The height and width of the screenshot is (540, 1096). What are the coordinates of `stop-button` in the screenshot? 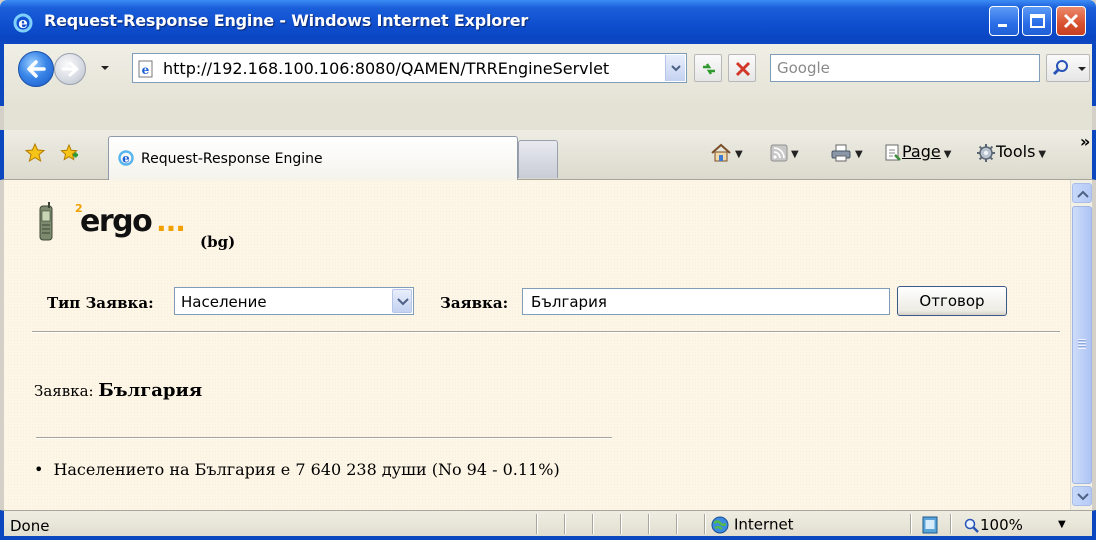 It's located at (742, 68).